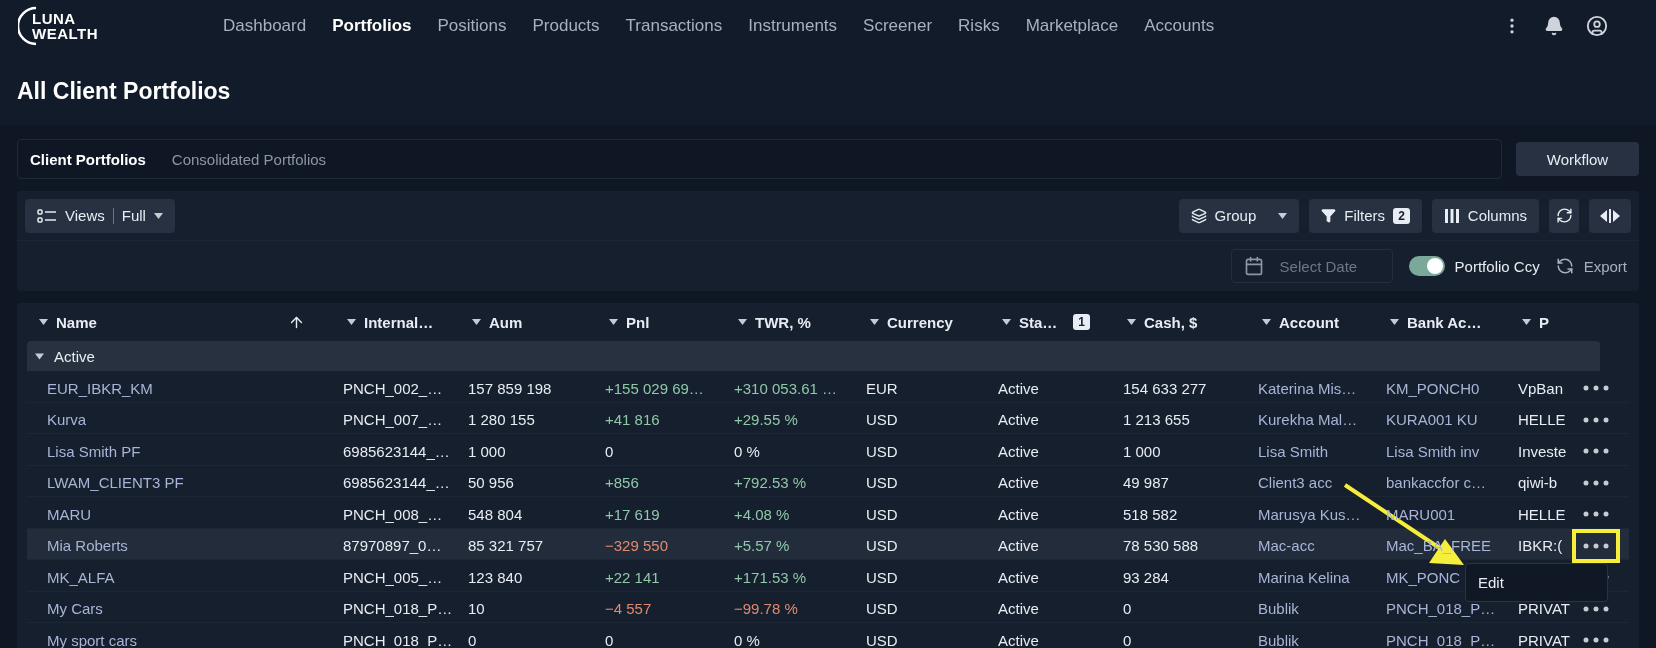 This screenshot has width=1656, height=648. What do you see at coordinates (1542, 451) in the screenshot?
I see `portfolio-cell: Investe` at bounding box center [1542, 451].